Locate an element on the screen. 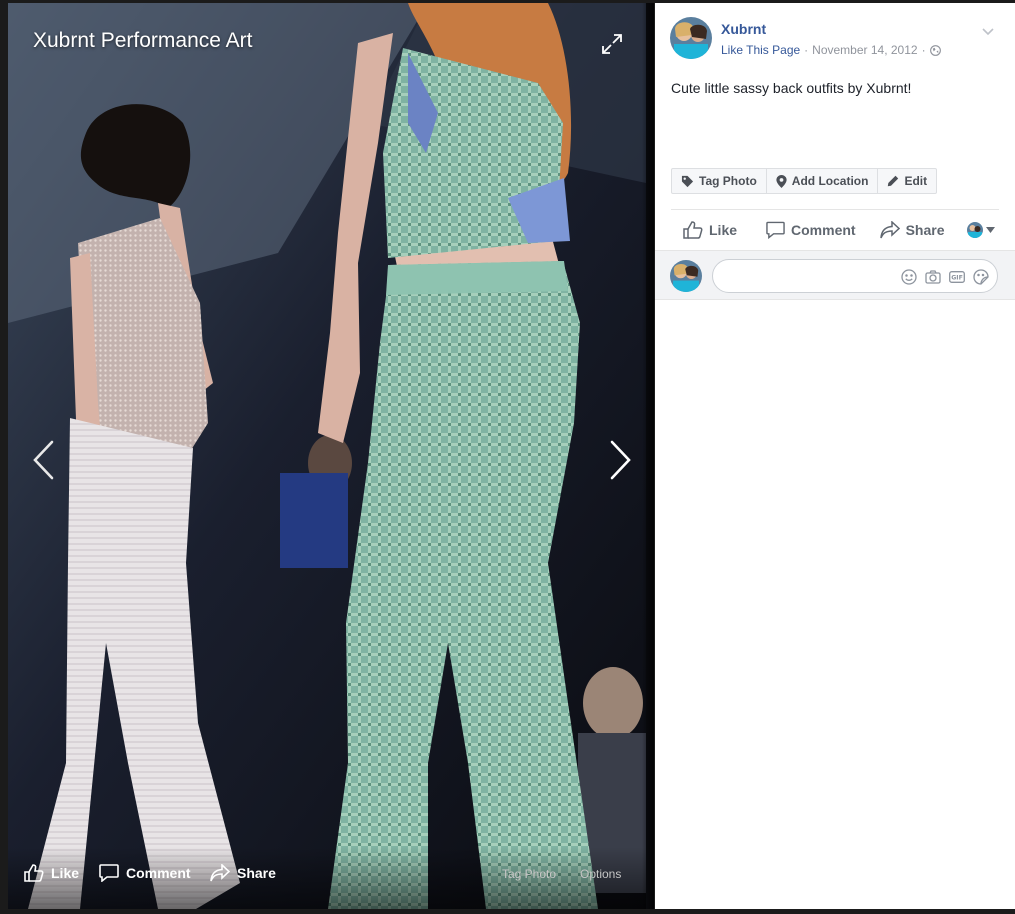 The image size is (1015, 914). comment-input-icons: GIF is located at coordinates (941, 277).